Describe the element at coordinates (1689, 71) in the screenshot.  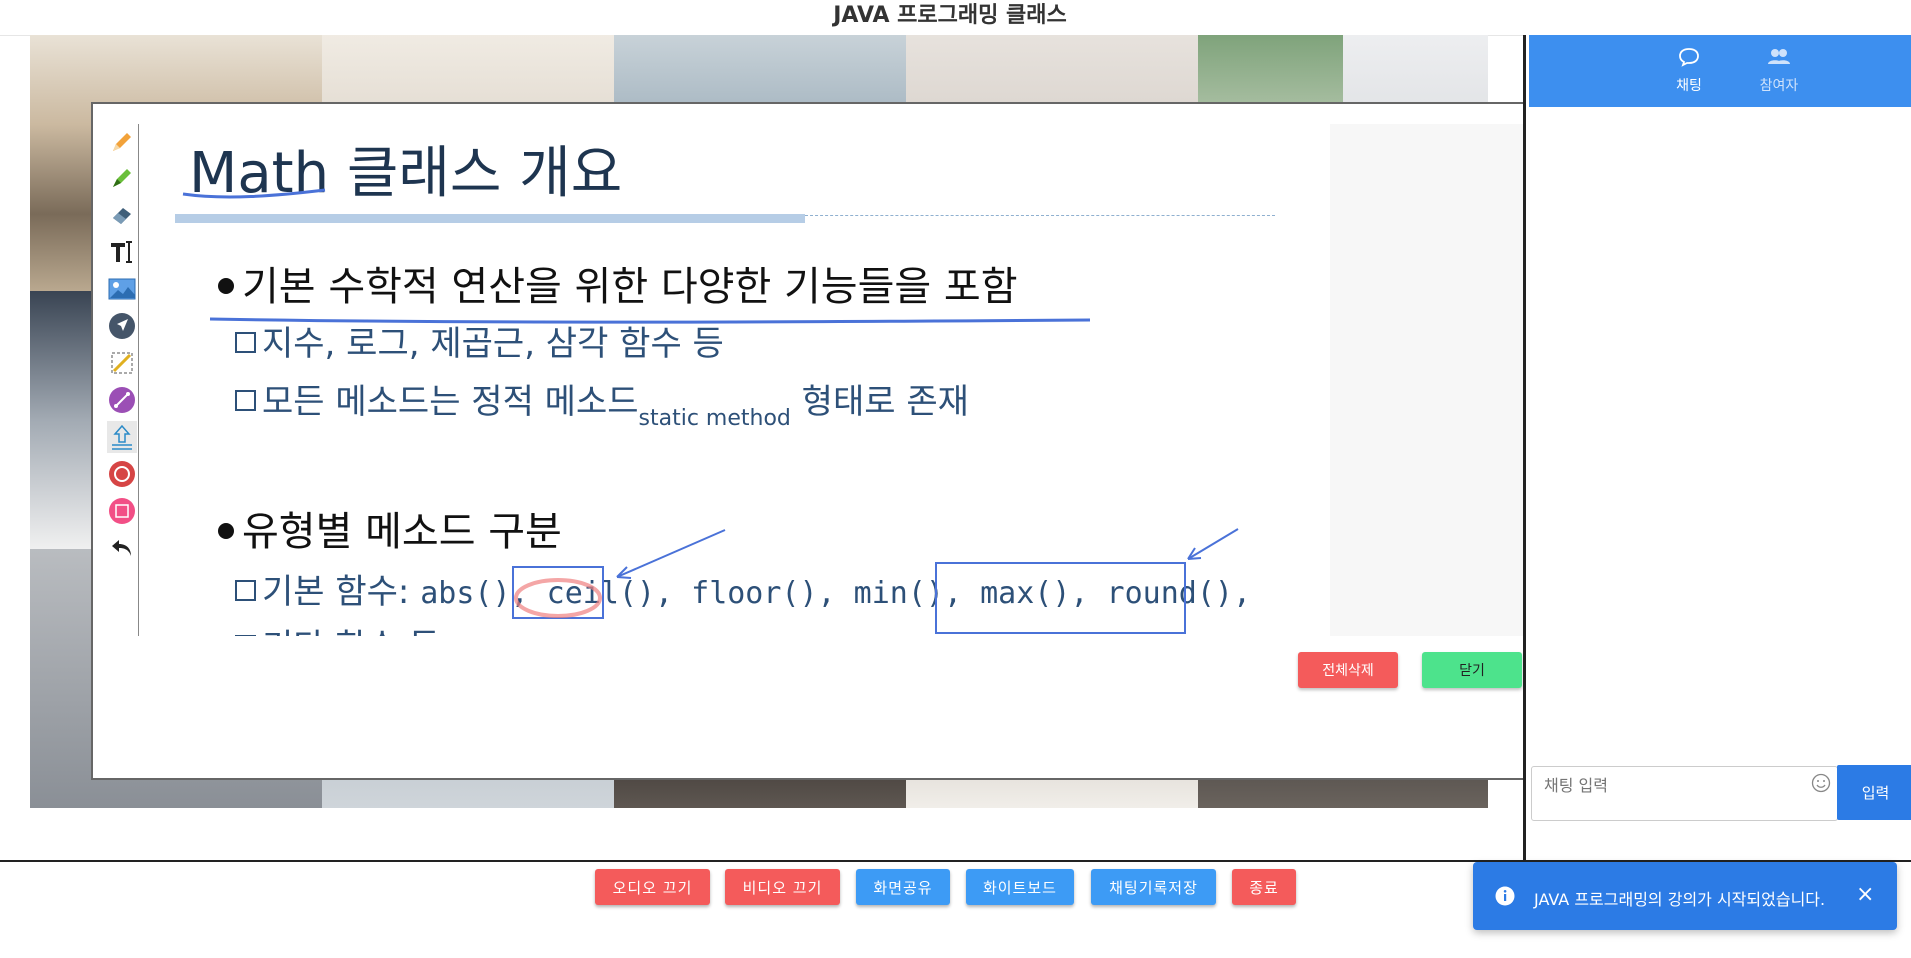
I see `tab-chat: 채팅` at that location.